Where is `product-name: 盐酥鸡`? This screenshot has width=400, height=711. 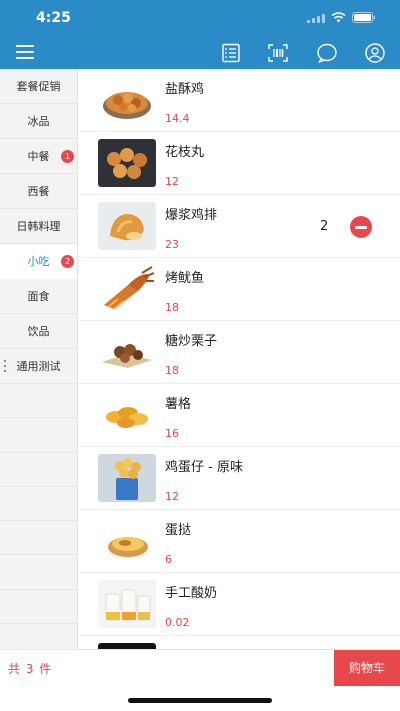
product-name: 盐酥鸡 is located at coordinates (185, 89).